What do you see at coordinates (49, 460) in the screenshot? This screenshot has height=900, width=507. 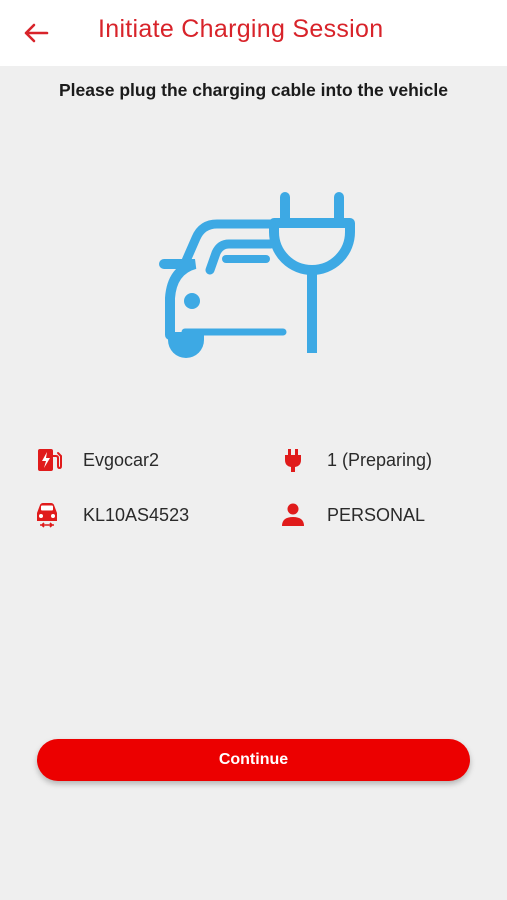 I see `charging-station-icon` at bounding box center [49, 460].